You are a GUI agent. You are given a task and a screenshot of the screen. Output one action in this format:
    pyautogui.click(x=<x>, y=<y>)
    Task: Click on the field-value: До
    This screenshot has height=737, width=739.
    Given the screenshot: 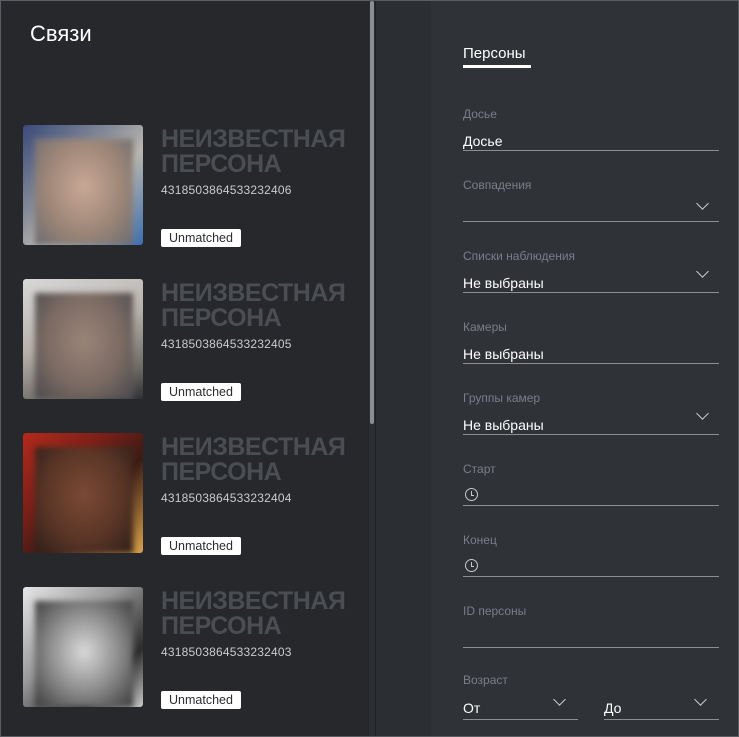 What is the action you would take?
    pyautogui.click(x=612, y=708)
    